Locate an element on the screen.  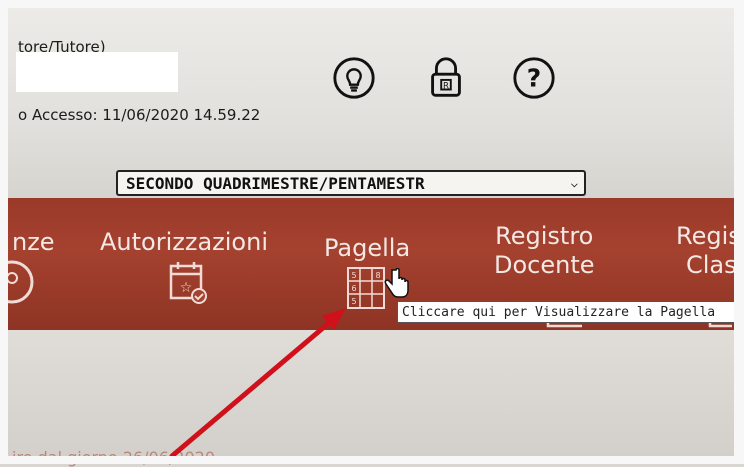
annotation-arrow is located at coordinates (257, 383).